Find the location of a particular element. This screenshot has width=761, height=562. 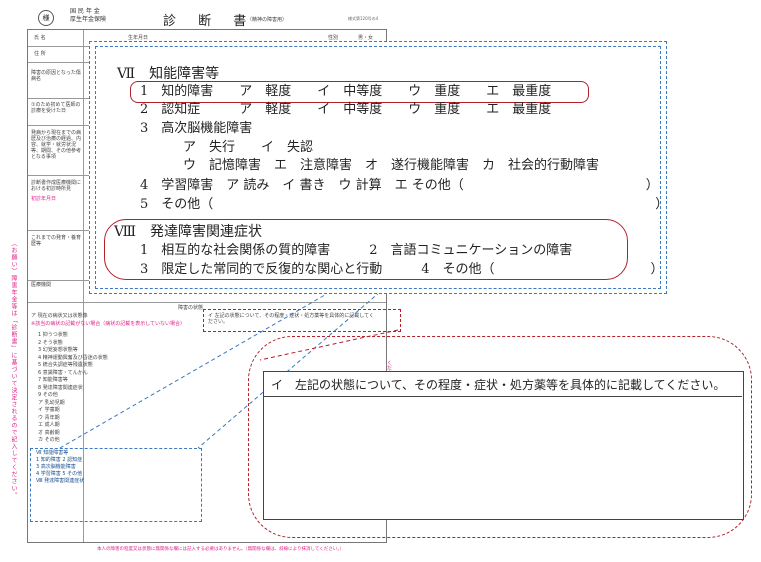

section-8-item-1: 1 相互的な社会関係の質的障害 2 言語コミュニケーションの障害 is located at coordinates (356, 250).